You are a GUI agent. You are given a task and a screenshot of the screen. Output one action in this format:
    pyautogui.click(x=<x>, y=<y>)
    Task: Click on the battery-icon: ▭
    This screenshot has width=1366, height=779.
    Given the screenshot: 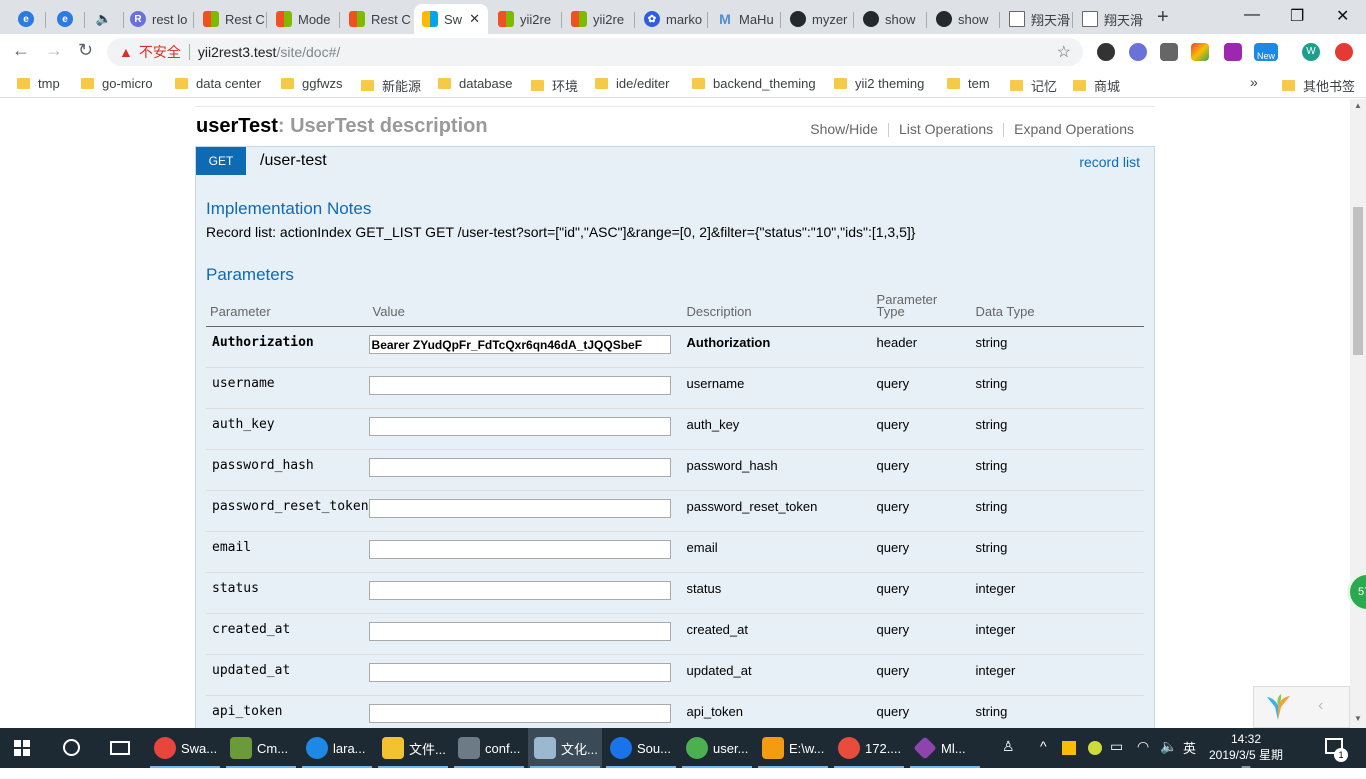 What is the action you would take?
    pyautogui.click(x=1116, y=746)
    